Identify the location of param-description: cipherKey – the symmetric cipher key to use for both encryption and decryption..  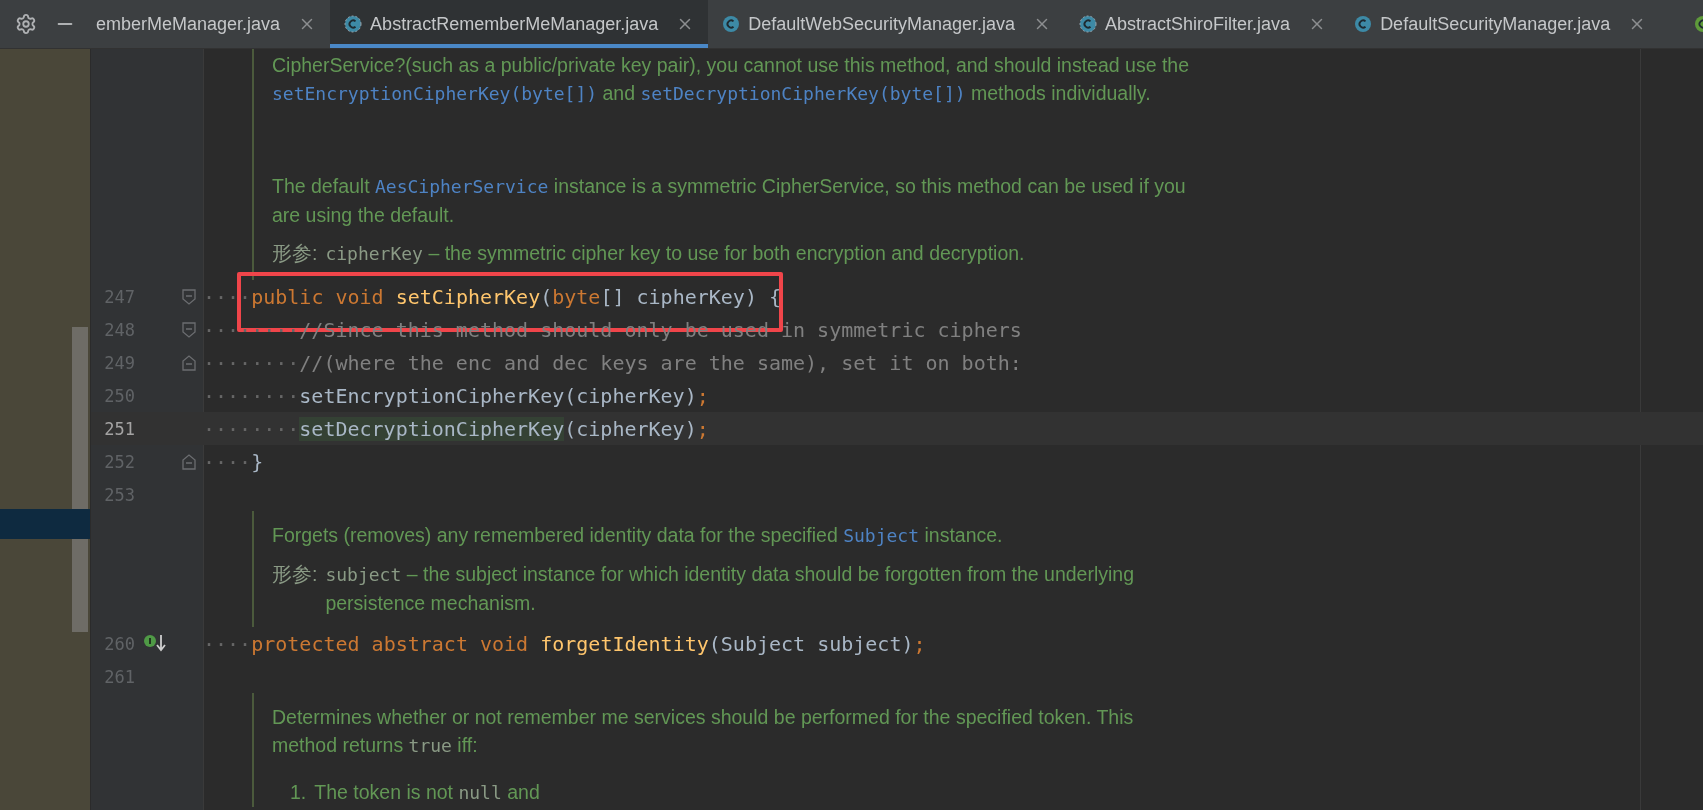
(675, 253).